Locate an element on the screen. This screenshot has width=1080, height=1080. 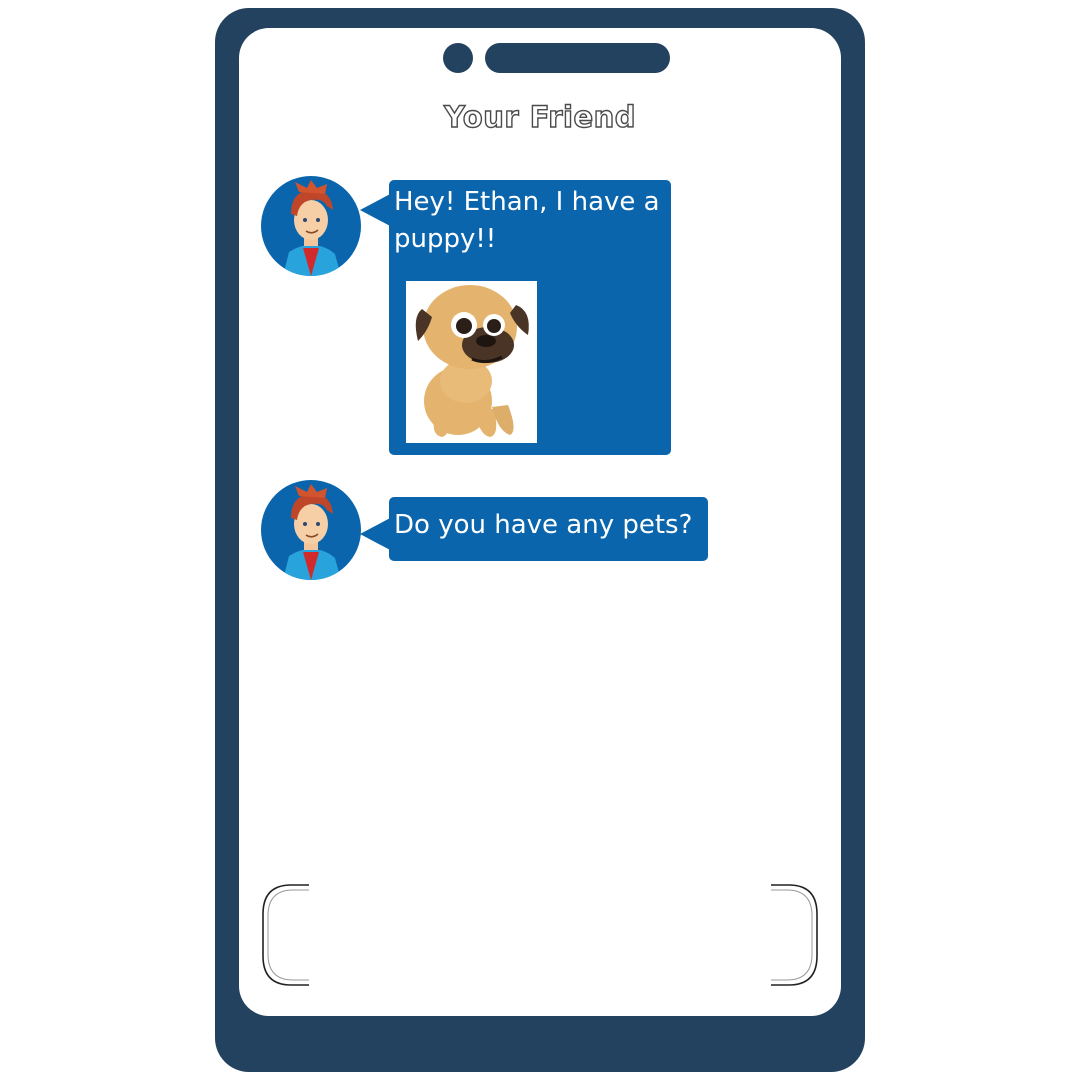
front-camera is located at coordinates (458, 58).